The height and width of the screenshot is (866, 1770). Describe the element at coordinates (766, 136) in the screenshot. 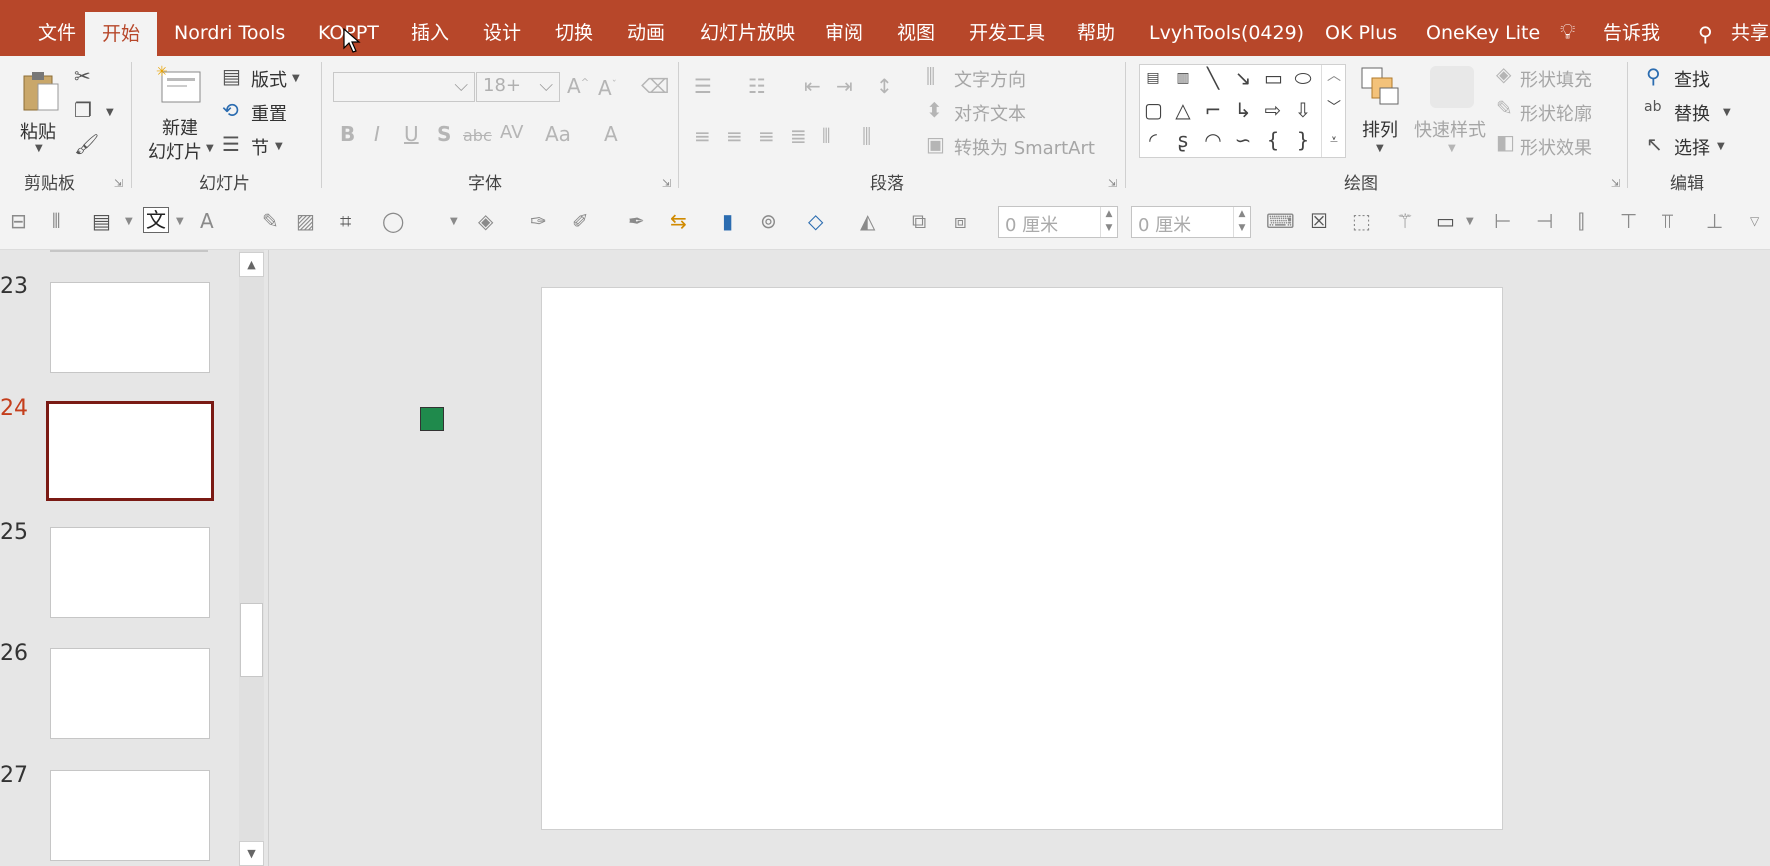

I see `align-right-icon: ≡` at that location.